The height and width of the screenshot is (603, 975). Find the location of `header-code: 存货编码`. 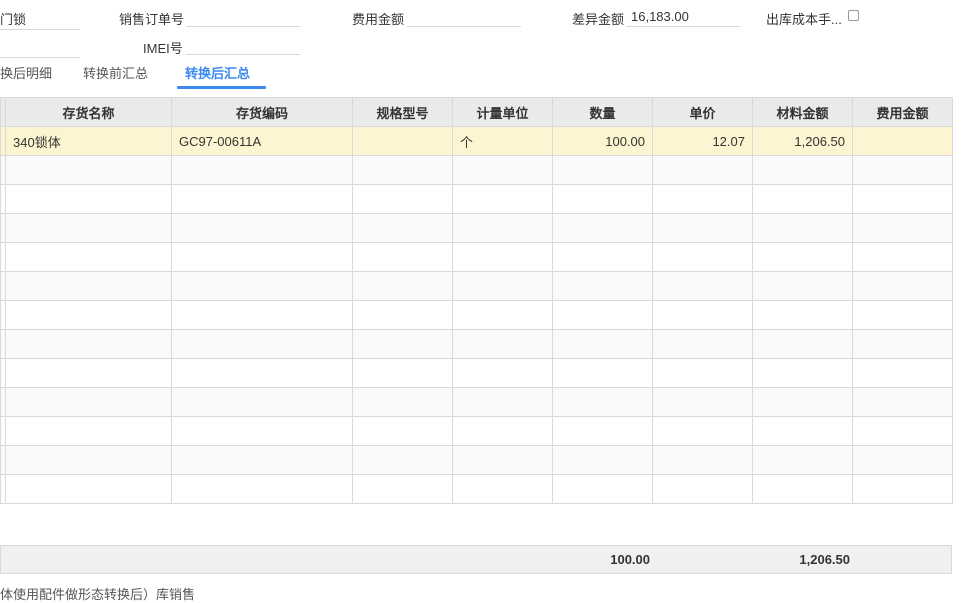

header-code: 存货编码 is located at coordinates (262, 112).